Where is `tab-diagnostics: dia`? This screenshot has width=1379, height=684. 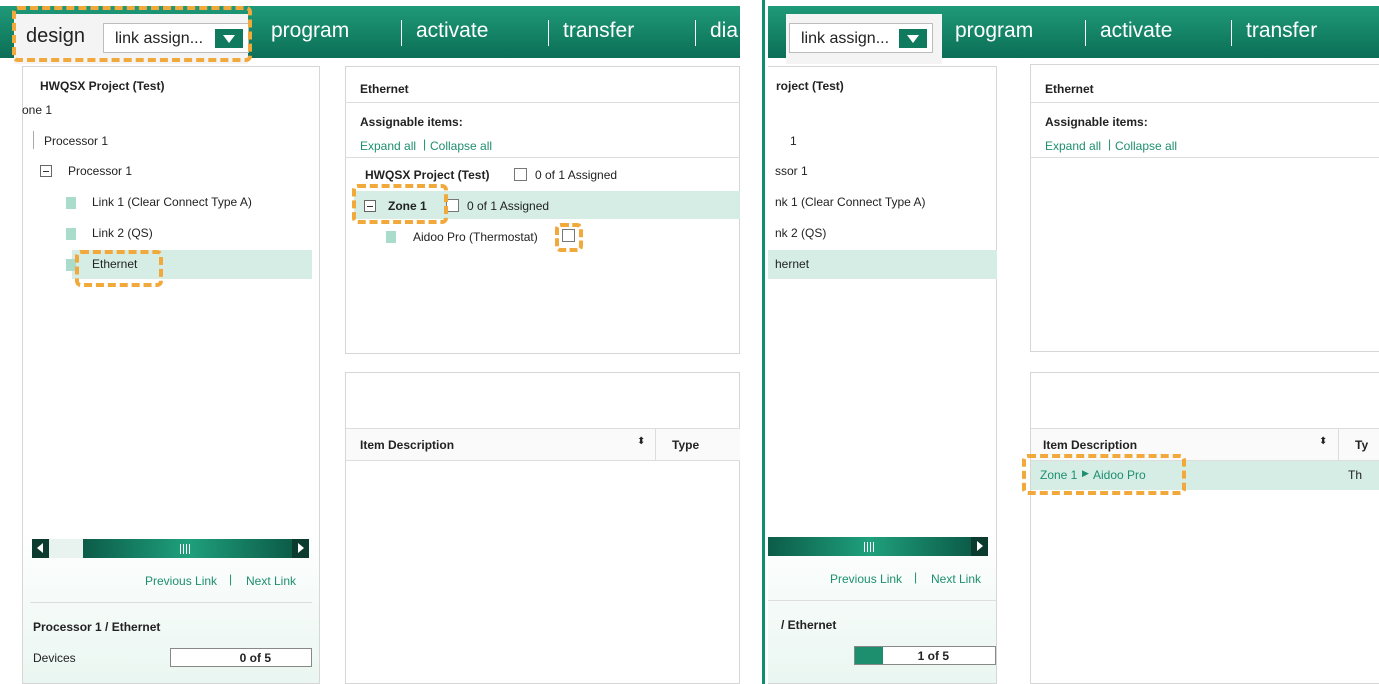 tab-diagnostics: dia is located at coordinates (724, 31).